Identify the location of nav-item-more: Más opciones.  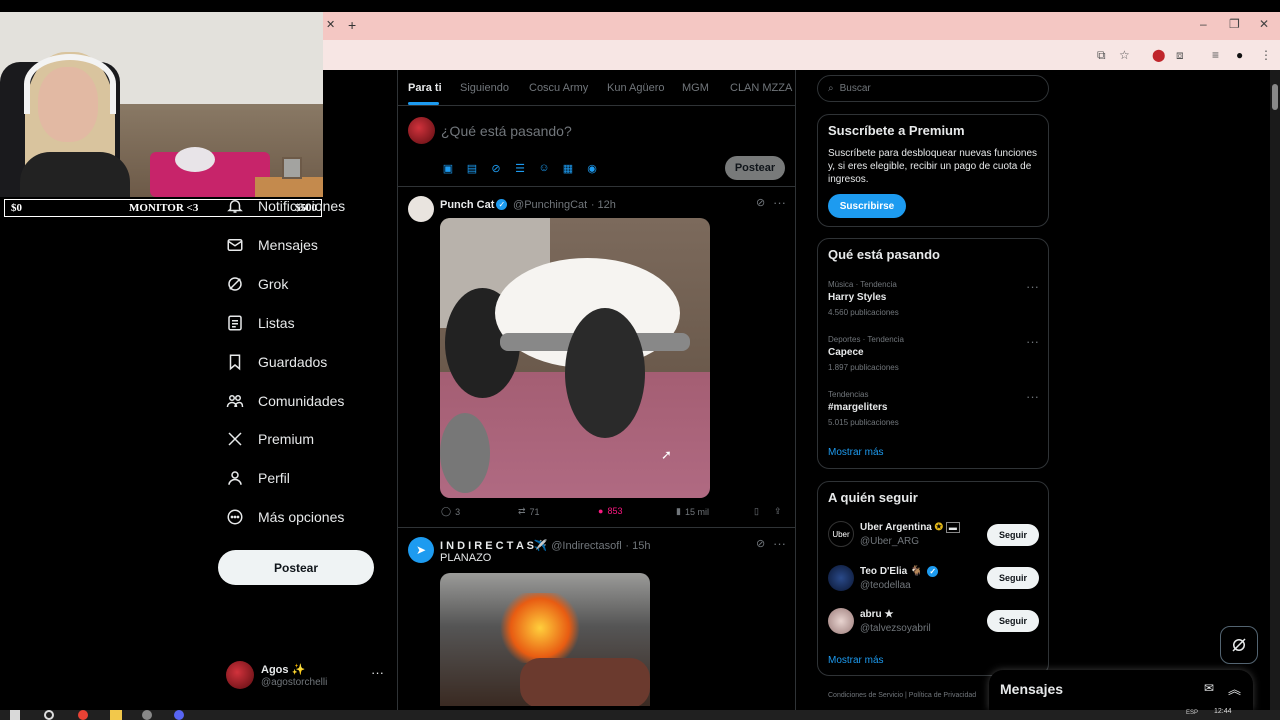
(285, 517).